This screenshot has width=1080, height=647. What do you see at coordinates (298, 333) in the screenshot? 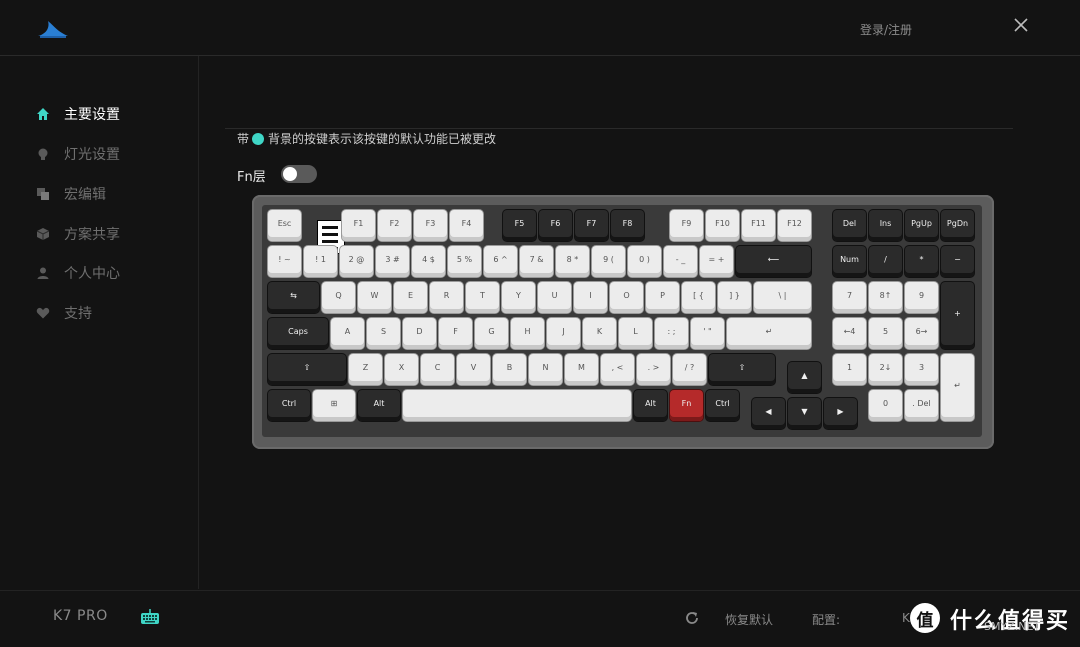
I see `key-caps: Caps` at bounding box center [298, 333].